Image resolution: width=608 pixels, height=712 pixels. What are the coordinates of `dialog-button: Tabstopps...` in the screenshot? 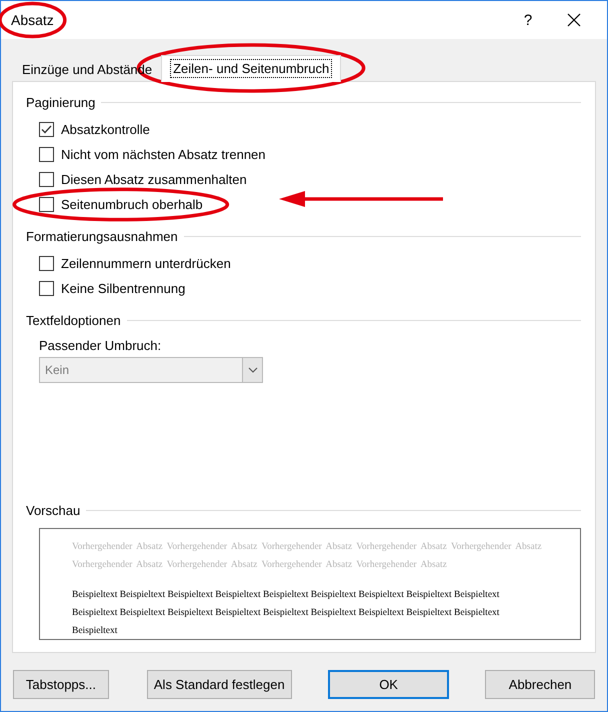 It's located at (61, 684).